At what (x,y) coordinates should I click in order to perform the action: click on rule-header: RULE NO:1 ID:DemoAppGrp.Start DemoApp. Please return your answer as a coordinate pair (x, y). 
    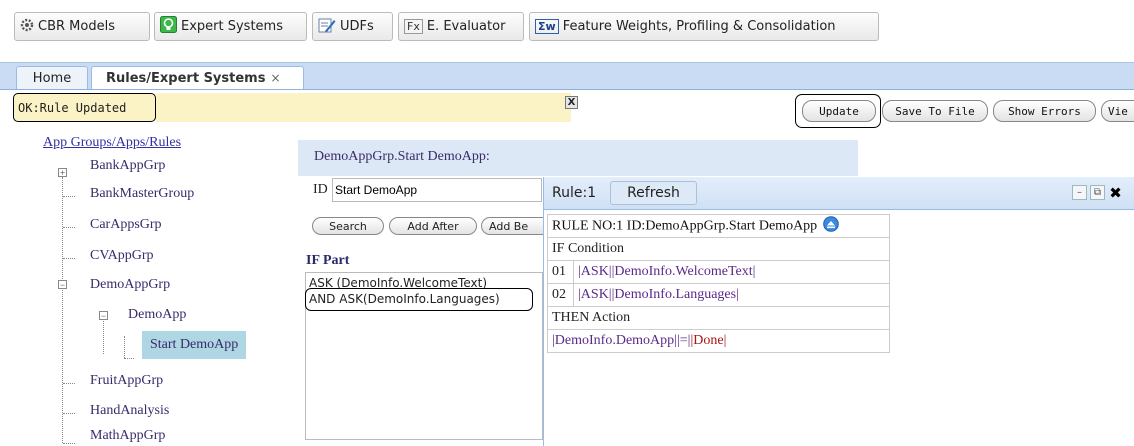
    Looking at the image, I should click on (685, 226).